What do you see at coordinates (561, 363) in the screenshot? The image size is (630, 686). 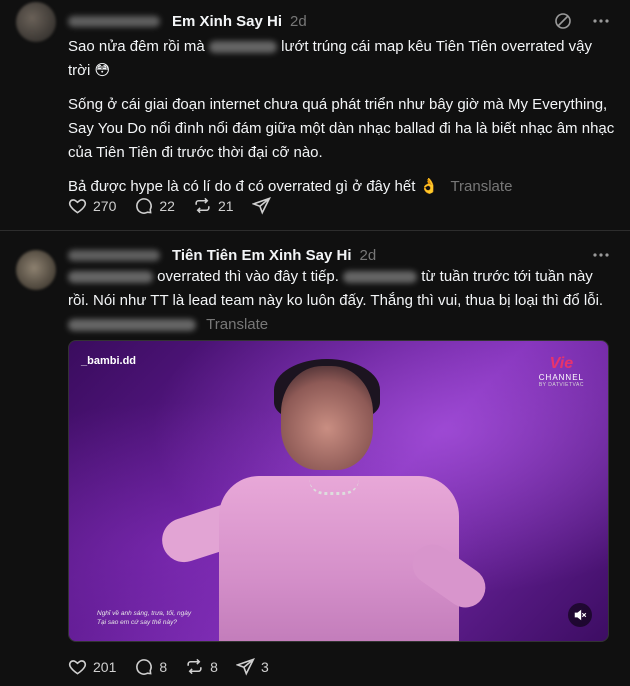 I see `logo-brand: Vie` at bounding box center [561, 363].